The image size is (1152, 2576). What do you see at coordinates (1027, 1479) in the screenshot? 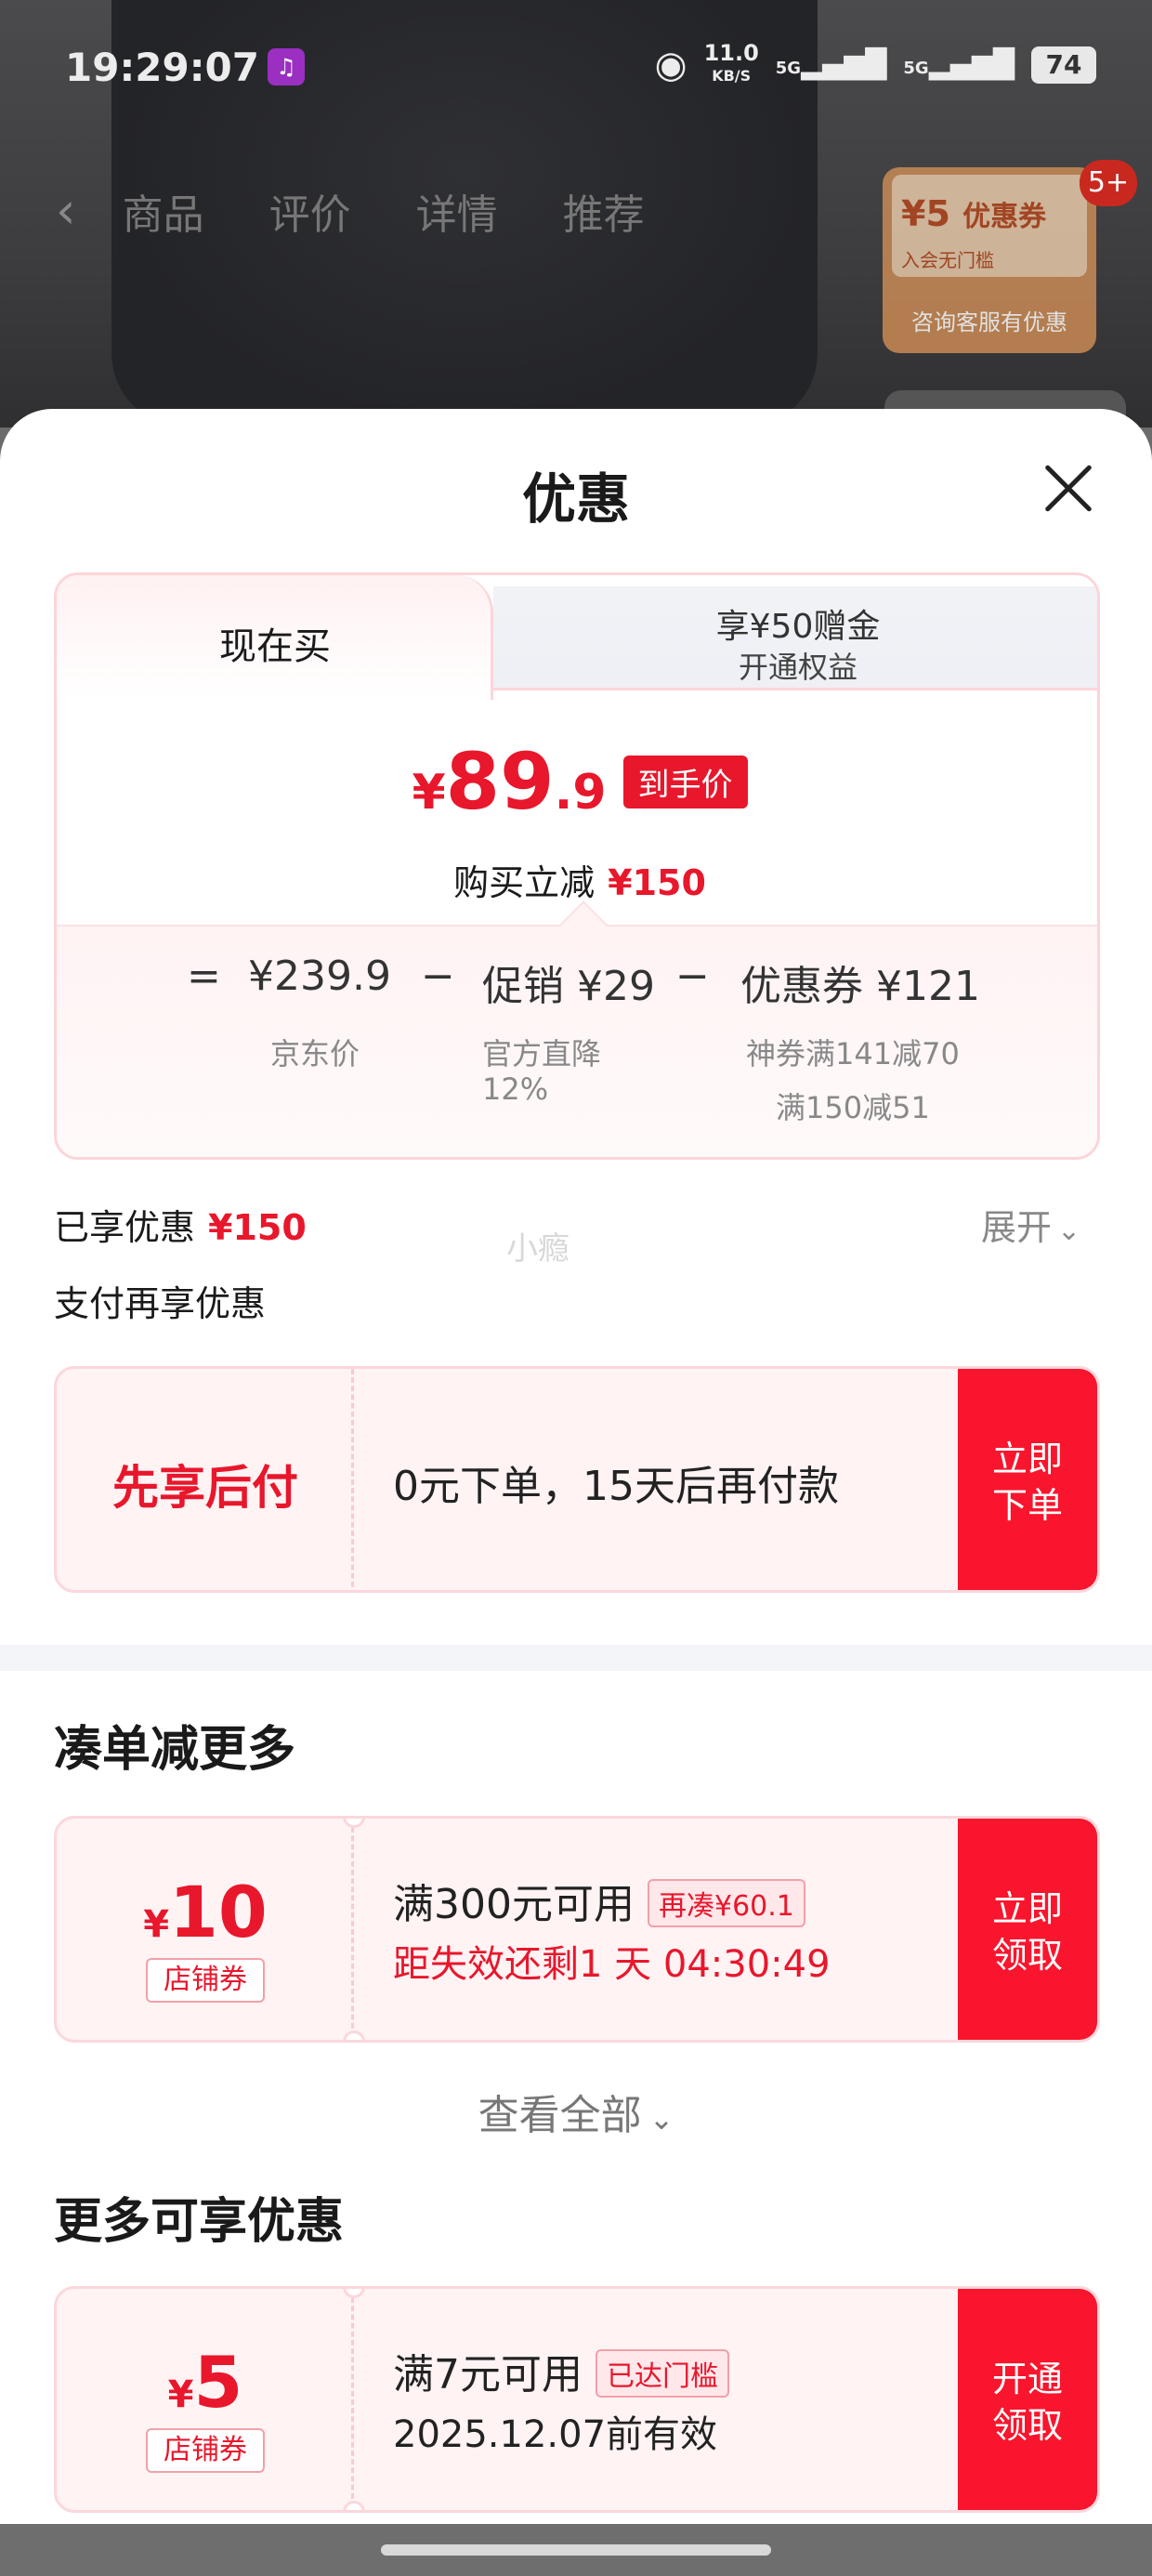
I see `bnpl-order-button: 立即 下单` at bounding box center [1027, 1479].